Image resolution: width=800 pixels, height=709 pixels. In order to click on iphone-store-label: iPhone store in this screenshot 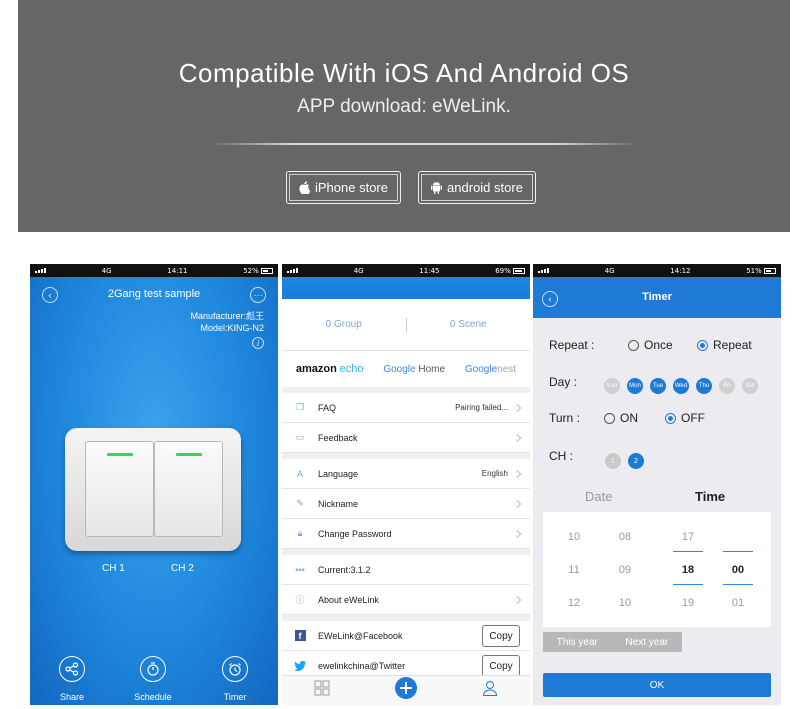, I will do `click(351, 187)`.